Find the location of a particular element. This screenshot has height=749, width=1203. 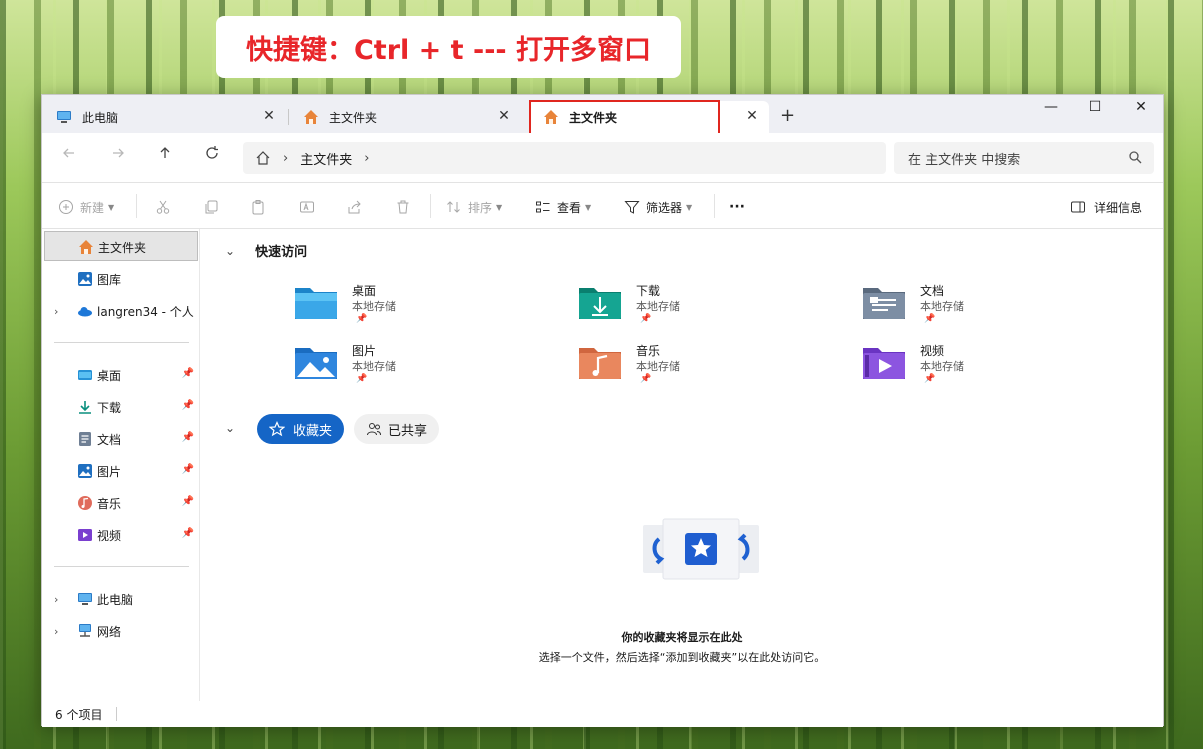

search-placeholder: 在 主文件夹 中搜索 is located at coordinates (964, 160).